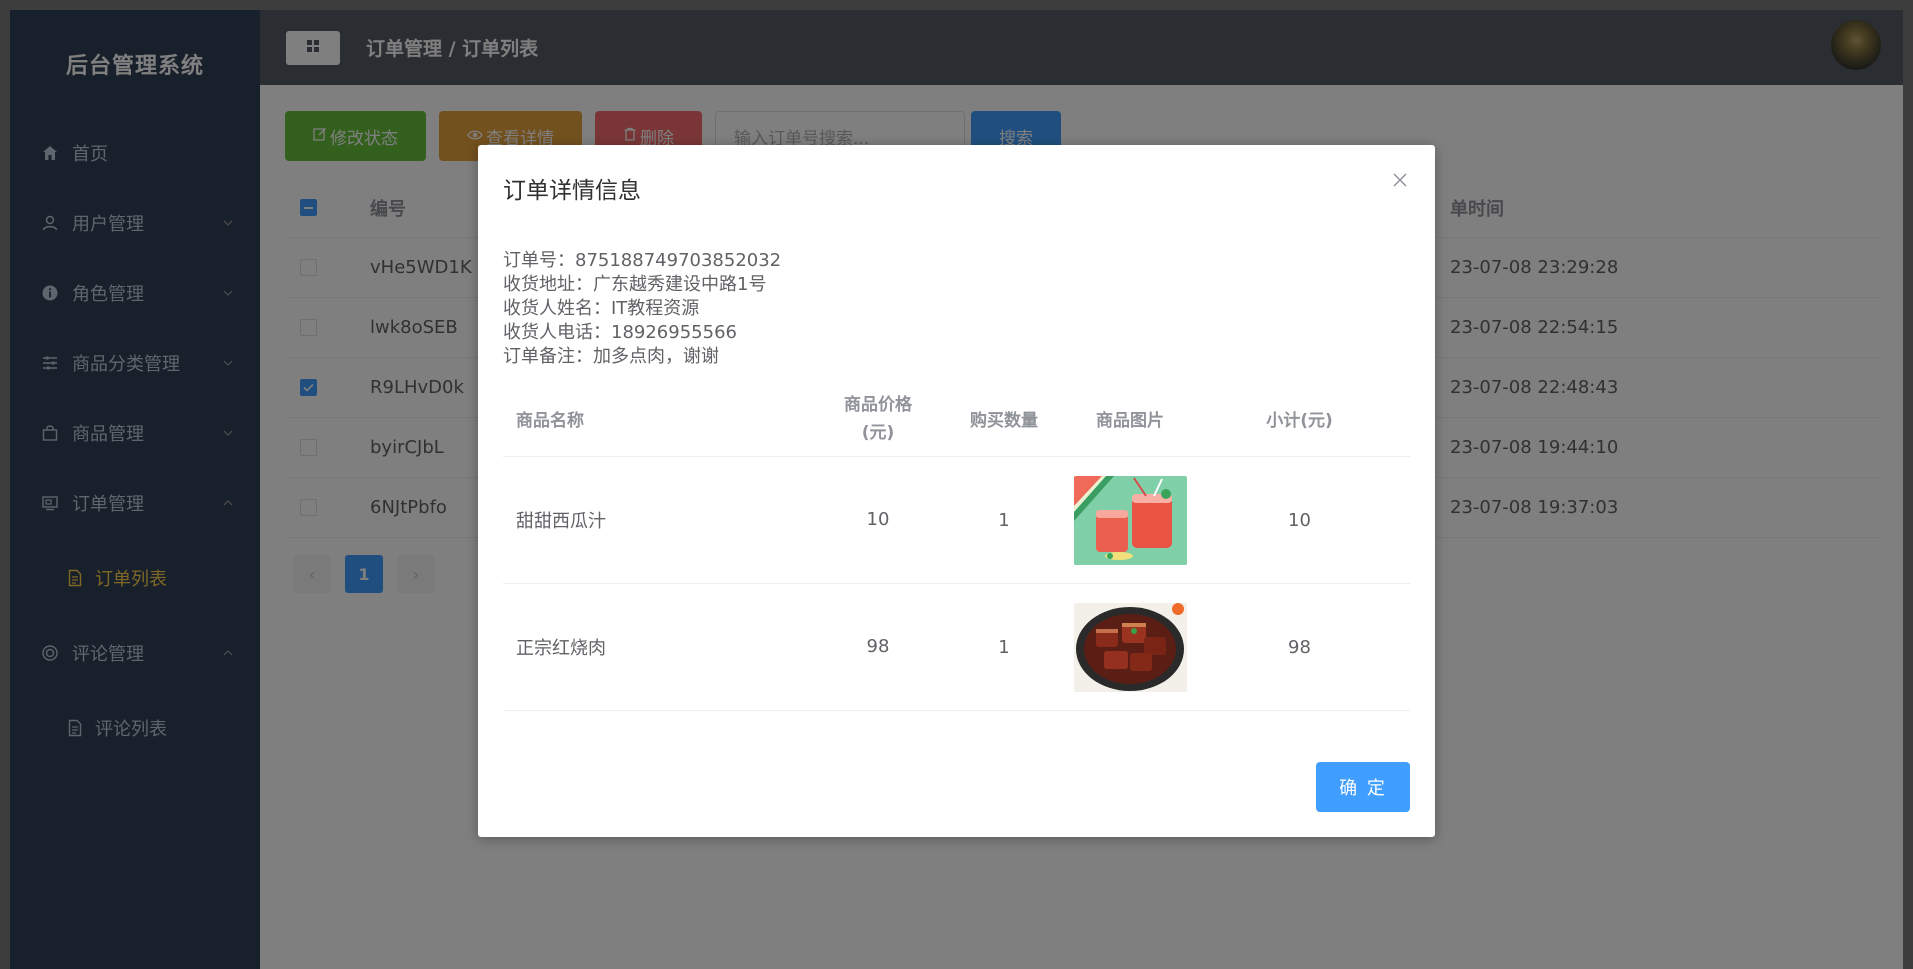 The height and width of the screenshot is (969, 1913). Describe the element at coordinates (1004, 421) in the screenshot. I see `column-header-qty: 购买数量` at that location.